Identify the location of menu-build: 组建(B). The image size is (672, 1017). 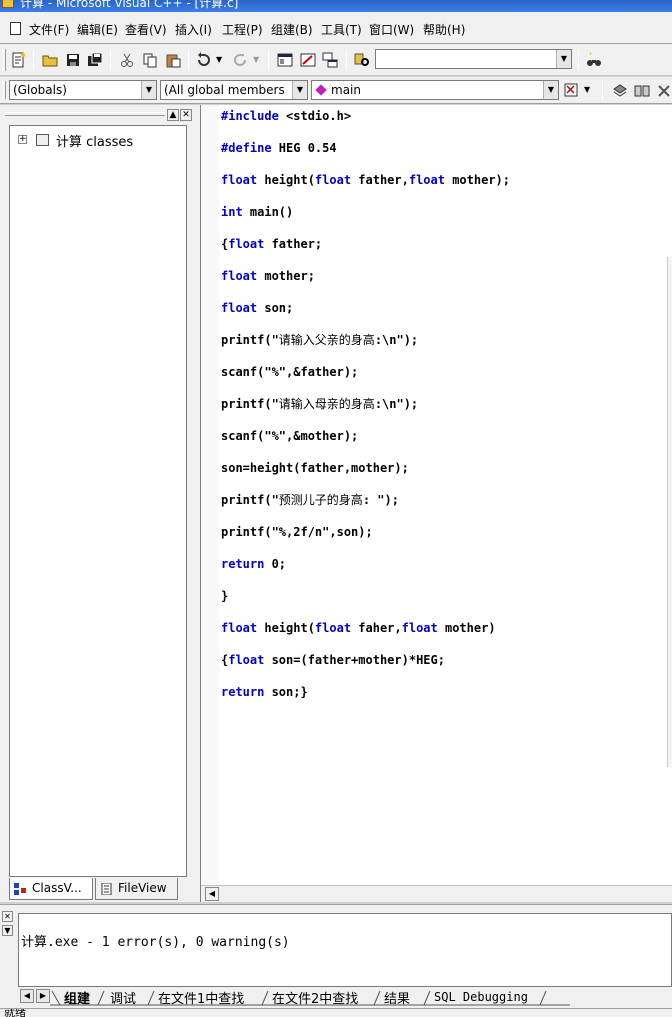
(292, 29).